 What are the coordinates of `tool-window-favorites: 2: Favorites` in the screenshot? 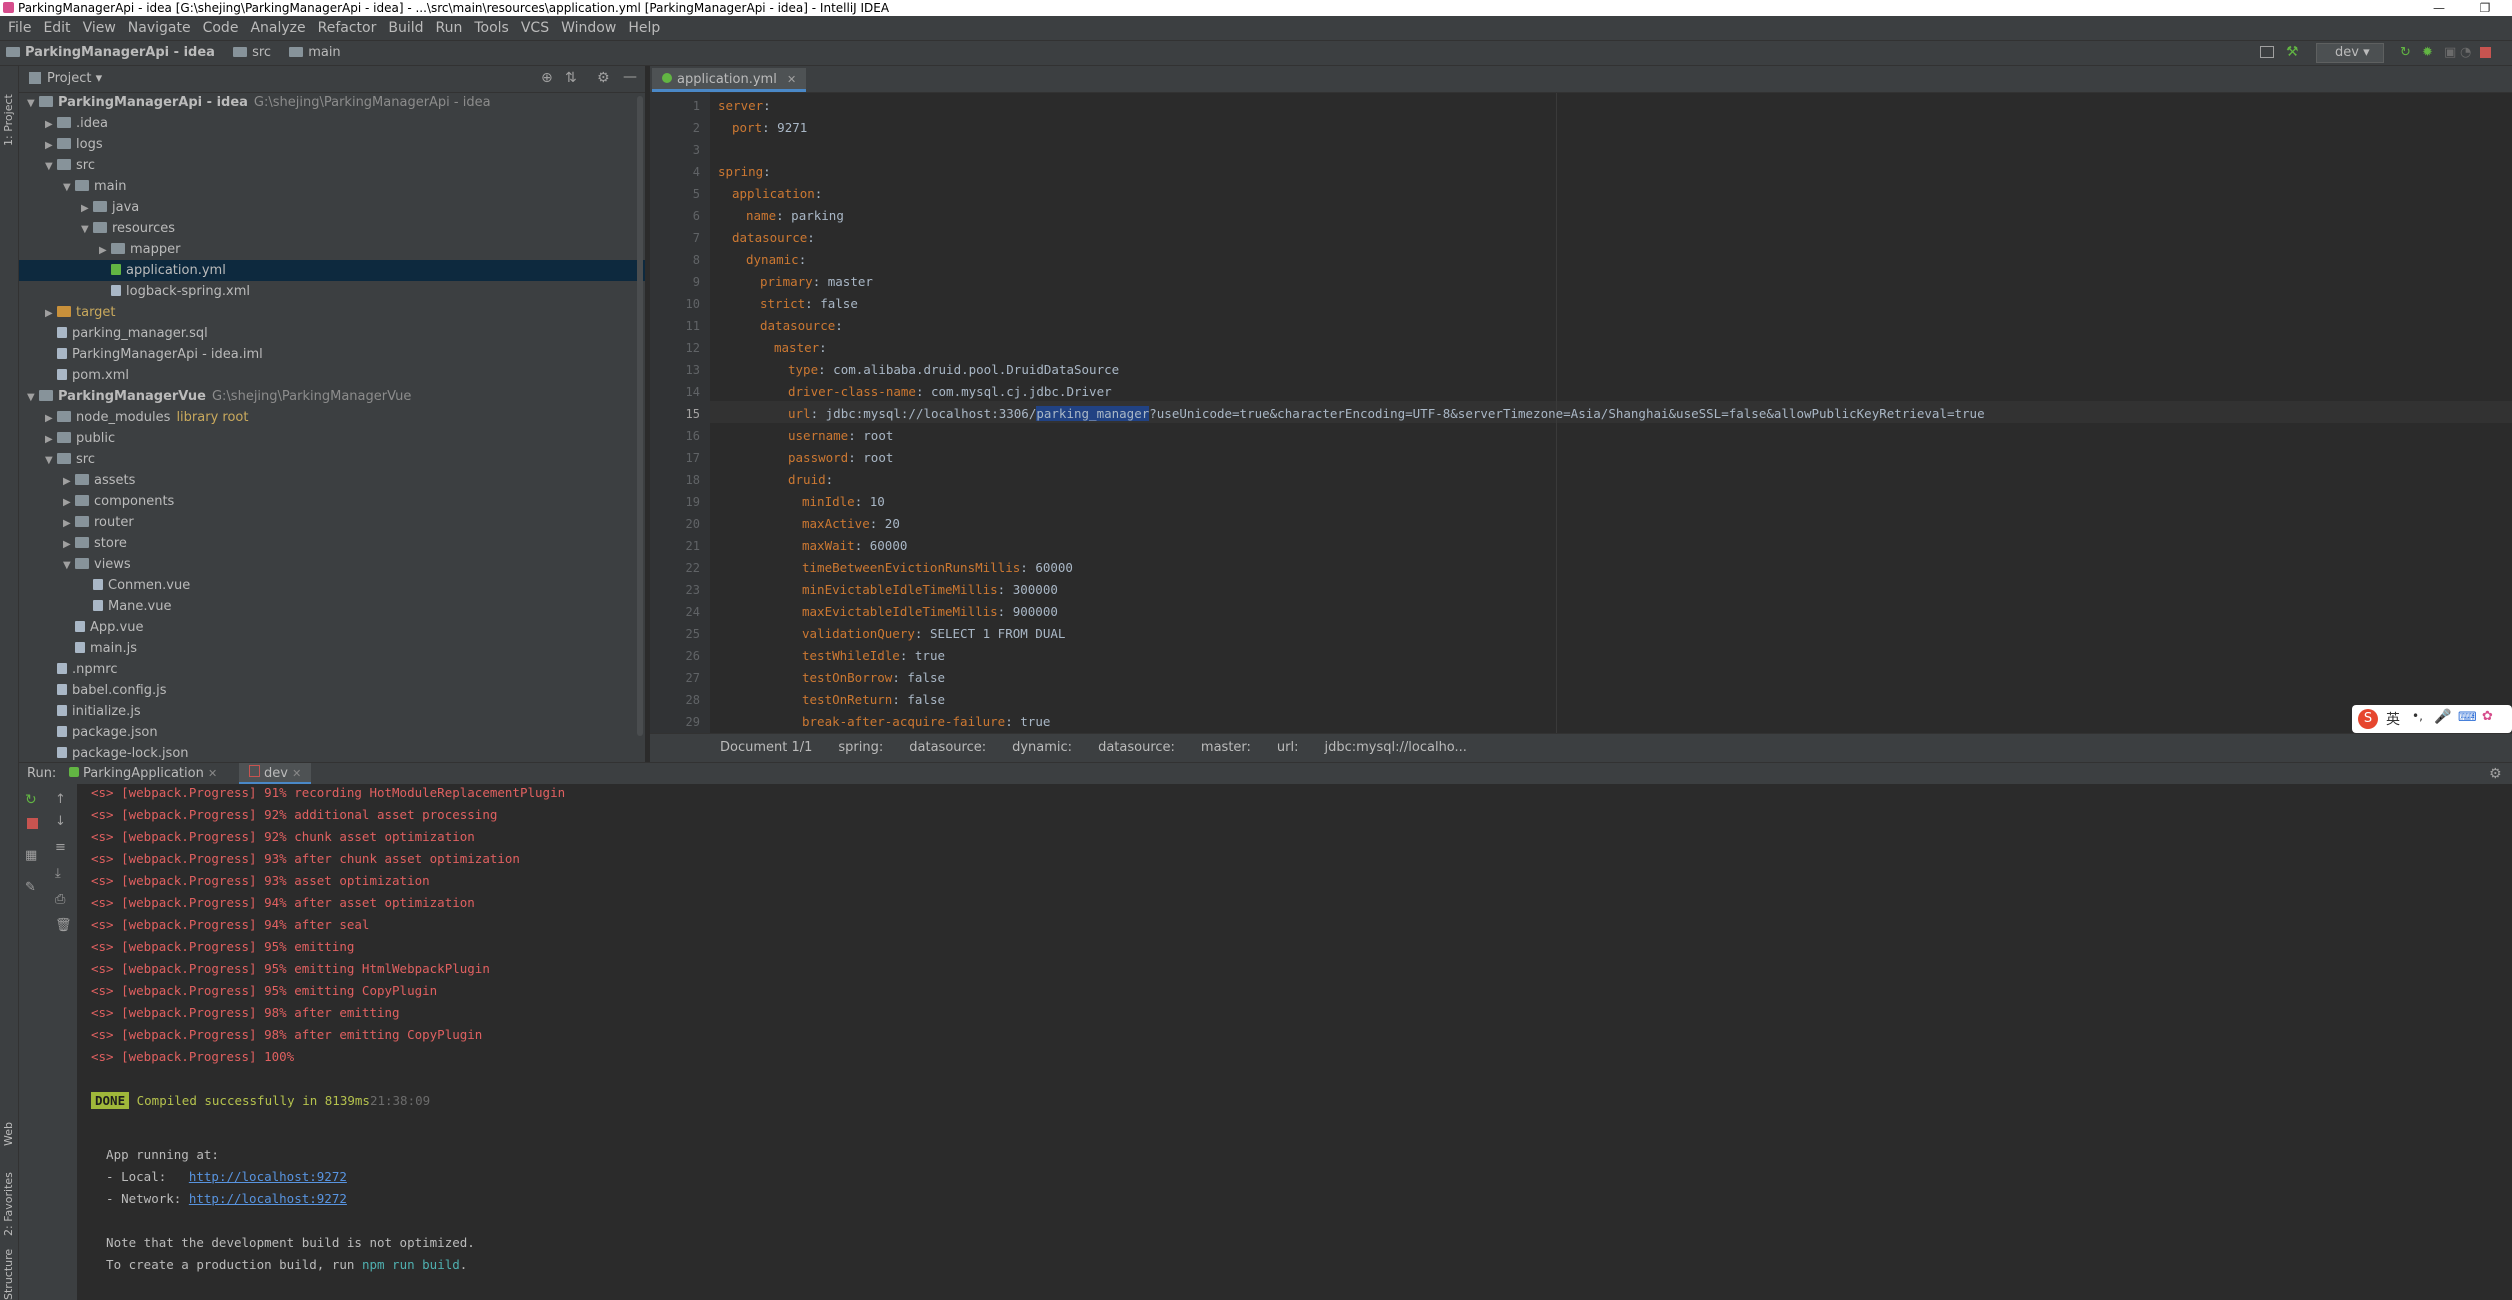 It's located at (8, 1204).